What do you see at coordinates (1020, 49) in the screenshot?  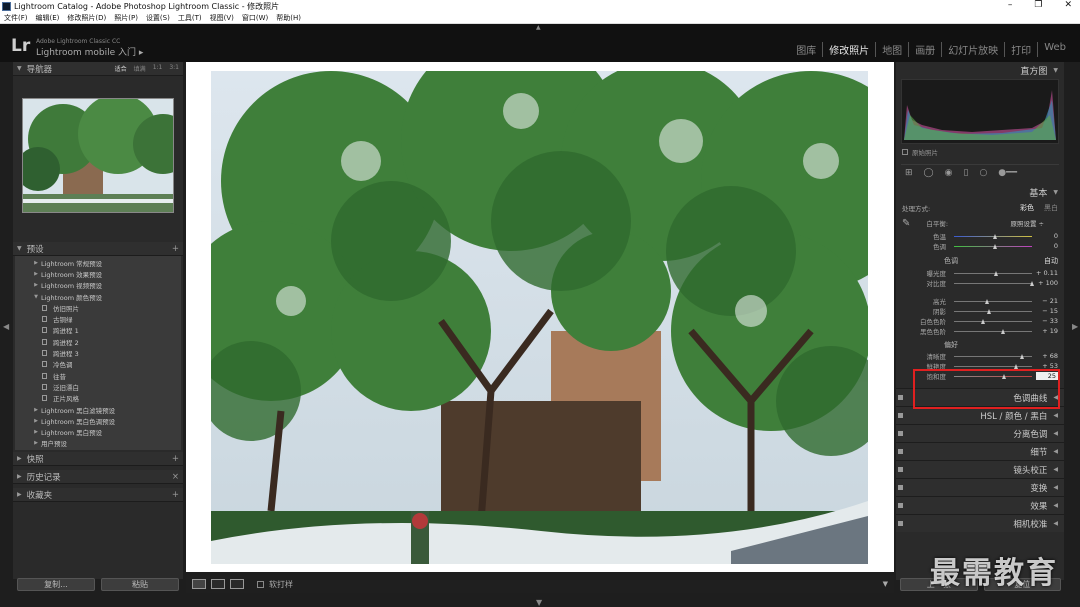 I see `module-print: 打印` at bounding box center [1020, 49].